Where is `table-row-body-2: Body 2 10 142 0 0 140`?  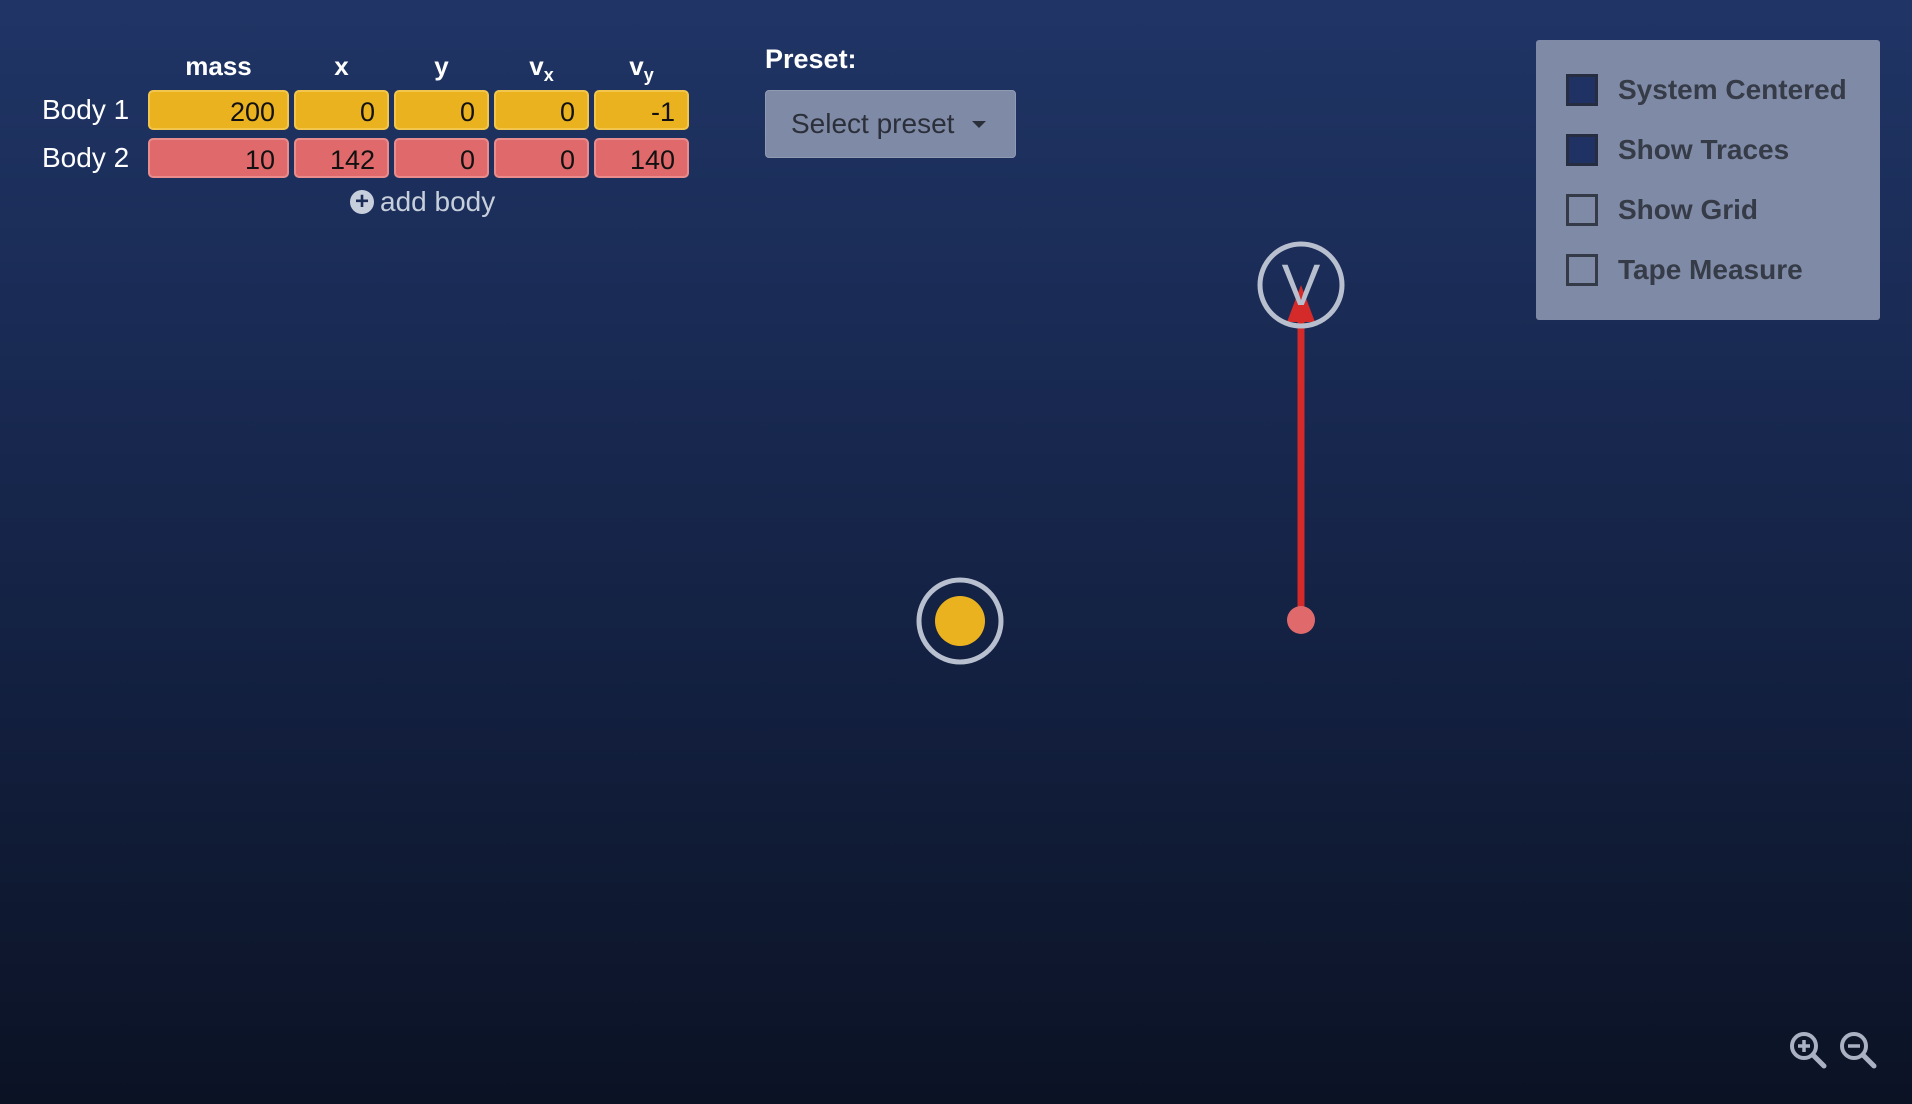 table-row-body-2: Body 2 10 142 0 0 140 is located at coordinates (362, 158).